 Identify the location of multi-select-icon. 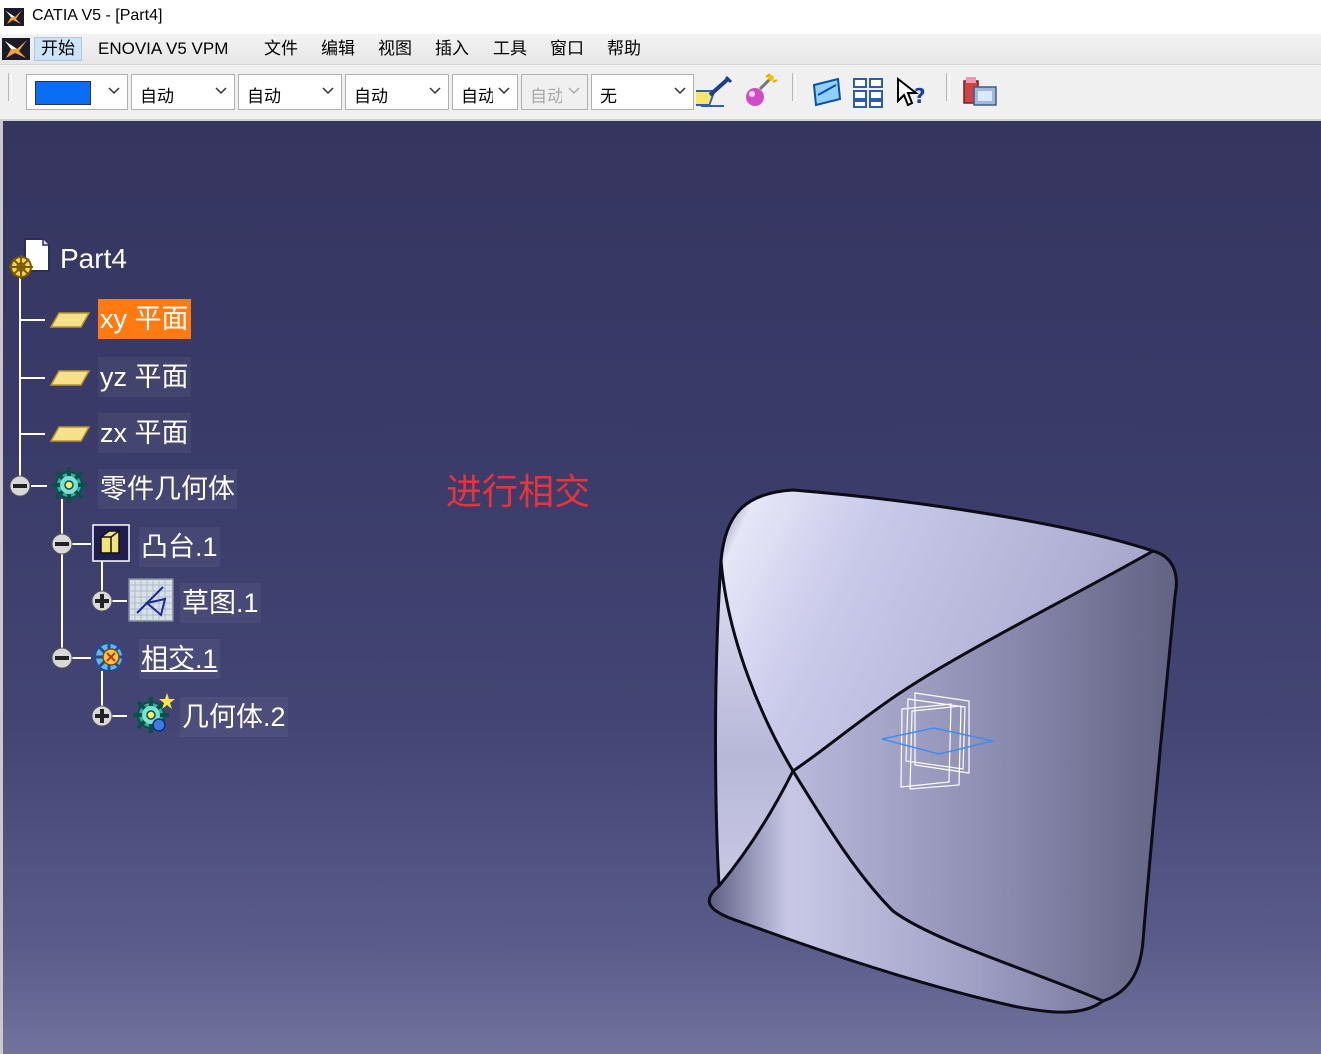
(869, 92).